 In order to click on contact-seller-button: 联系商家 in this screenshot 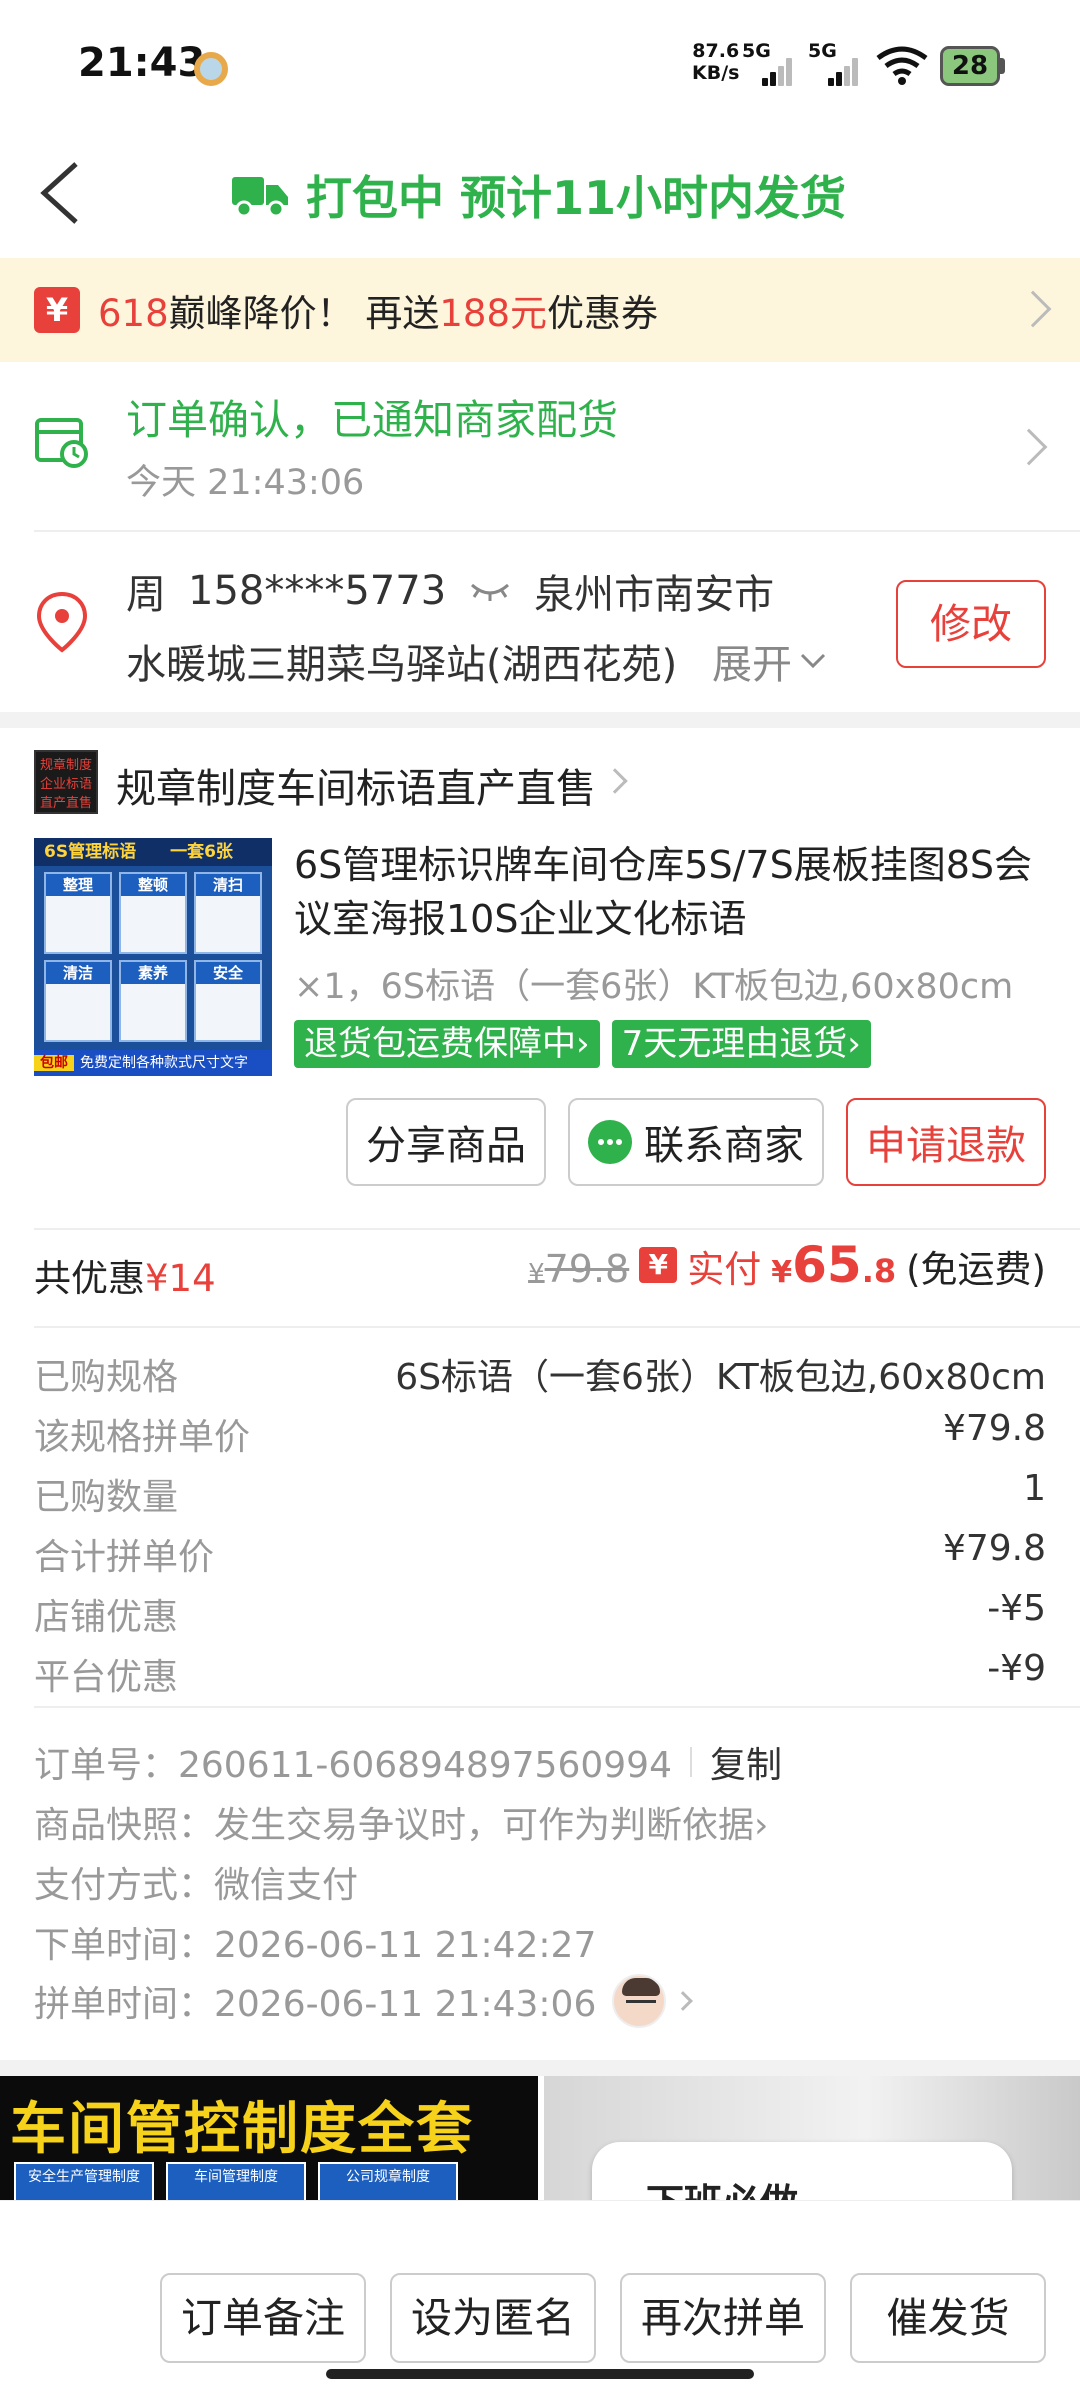, I will do `click(696, 1142)`.